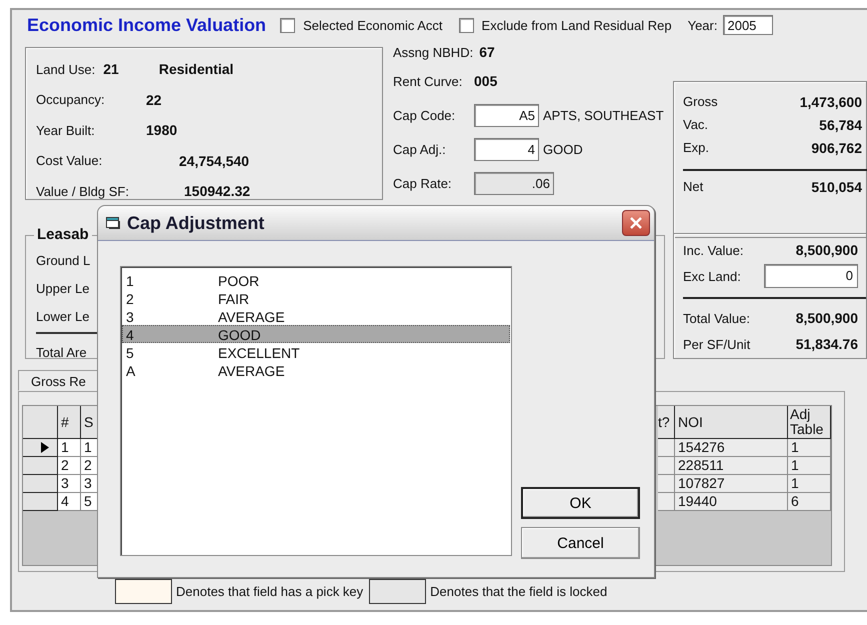 Image resolution: width=867 pixels, height=625 pixels. I want to click on field-value: 22, so click(154, 100).